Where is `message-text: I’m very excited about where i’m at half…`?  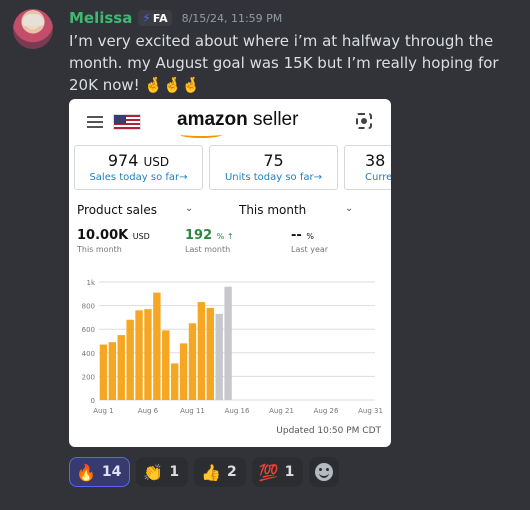
message-text: I’m very excited about where i’m at half… is located at coordinates (284, 63).